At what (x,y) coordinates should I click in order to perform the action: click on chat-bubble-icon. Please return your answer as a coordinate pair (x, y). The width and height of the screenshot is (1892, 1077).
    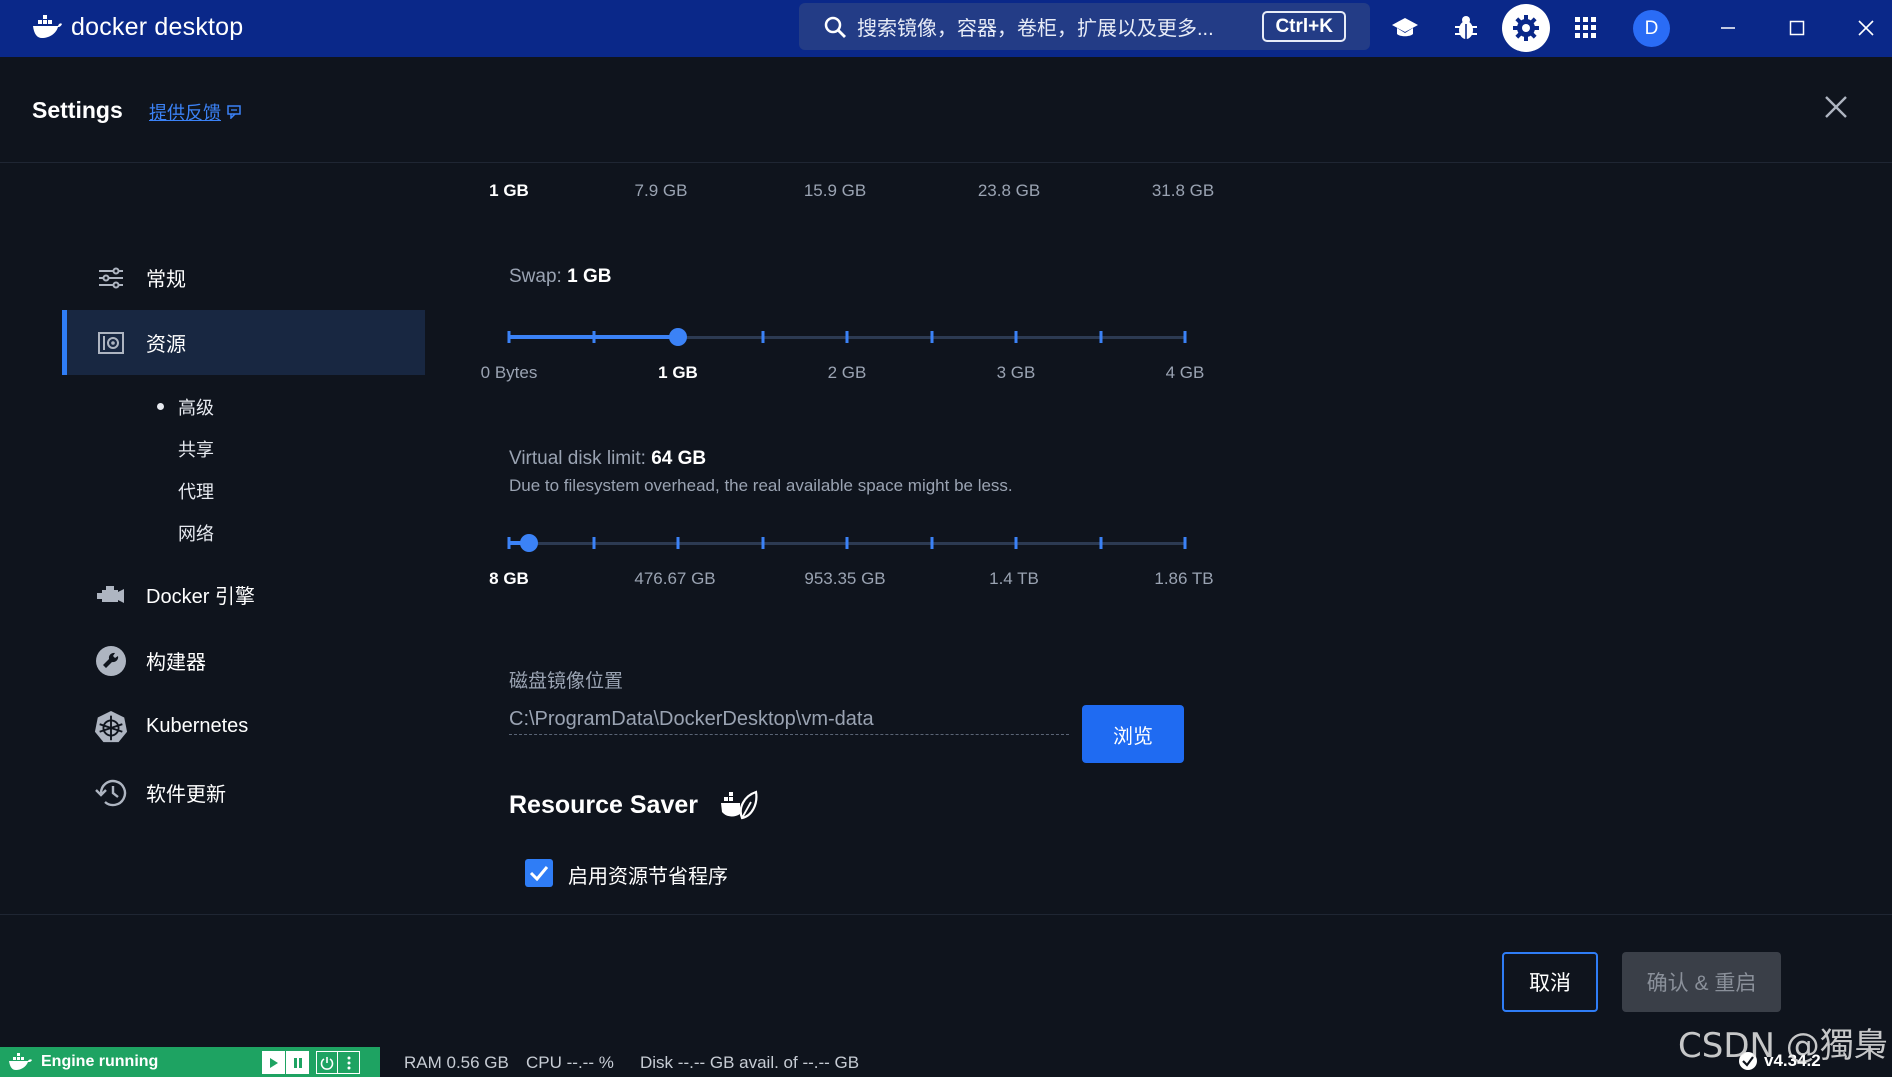
    Looking at the image, I should click on (234, 112).